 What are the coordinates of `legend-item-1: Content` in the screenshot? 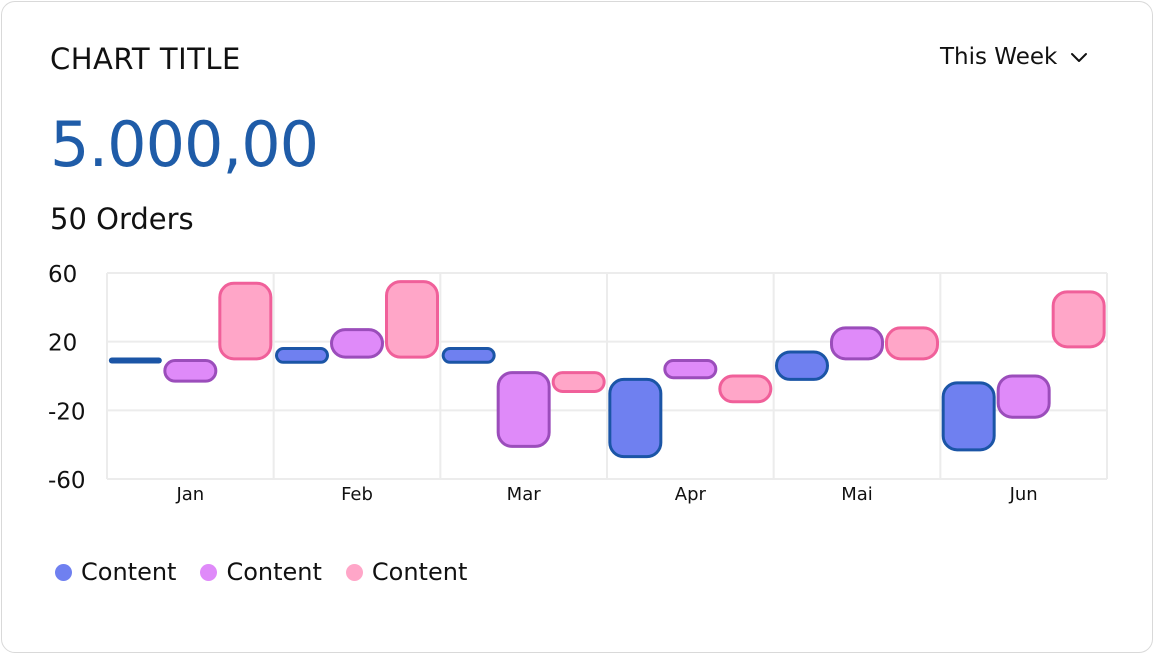 It's located at (115, 572).